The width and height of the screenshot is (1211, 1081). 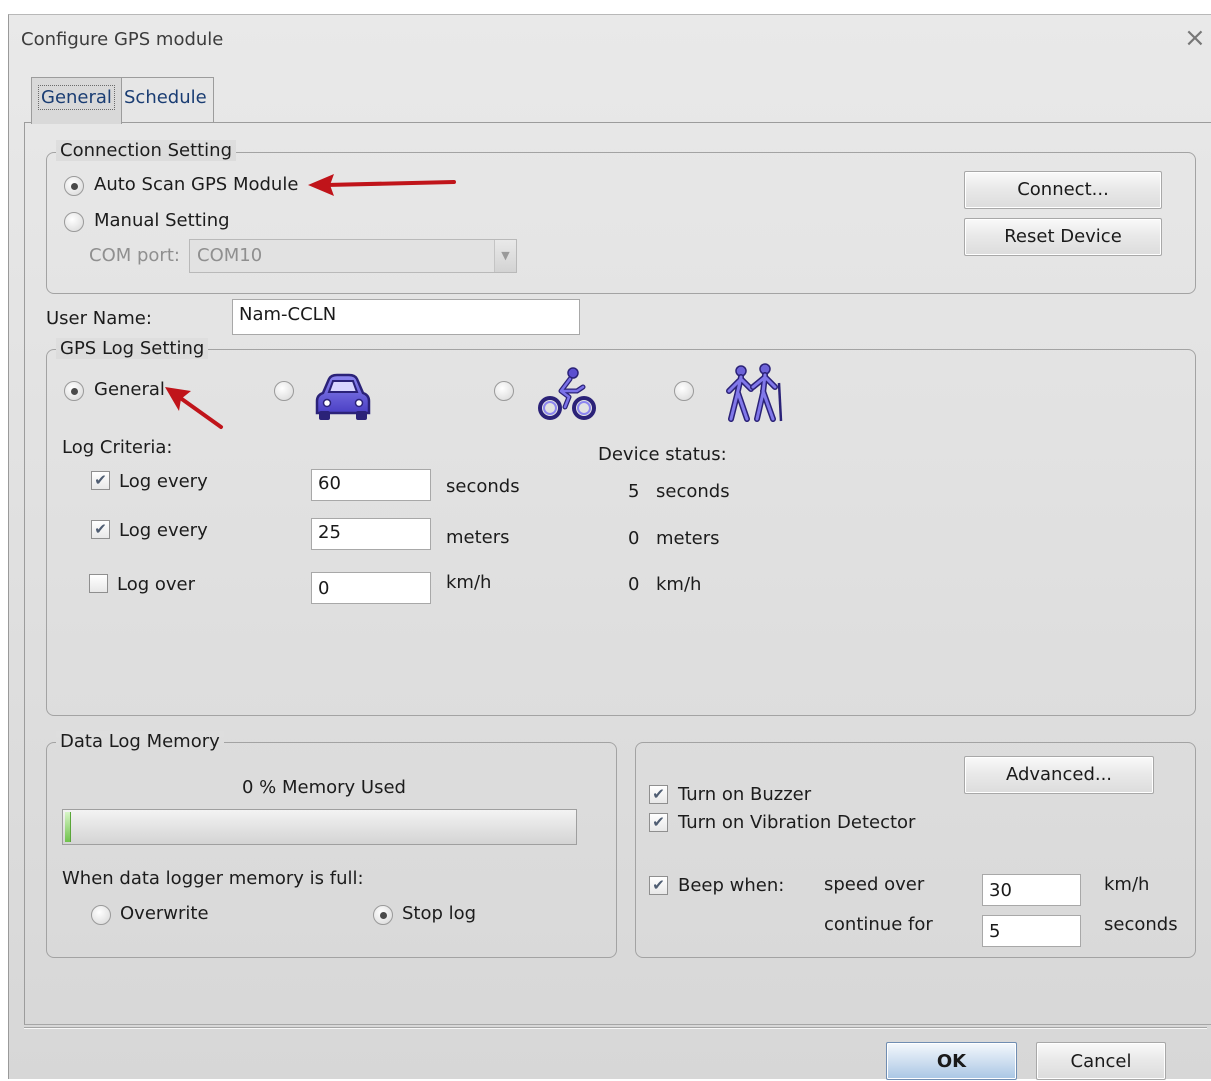 What do you see at coordinates (634, 491) in the screenshot?
I see `device-status-seconds-value: 5` at bounding box center [634, 491].